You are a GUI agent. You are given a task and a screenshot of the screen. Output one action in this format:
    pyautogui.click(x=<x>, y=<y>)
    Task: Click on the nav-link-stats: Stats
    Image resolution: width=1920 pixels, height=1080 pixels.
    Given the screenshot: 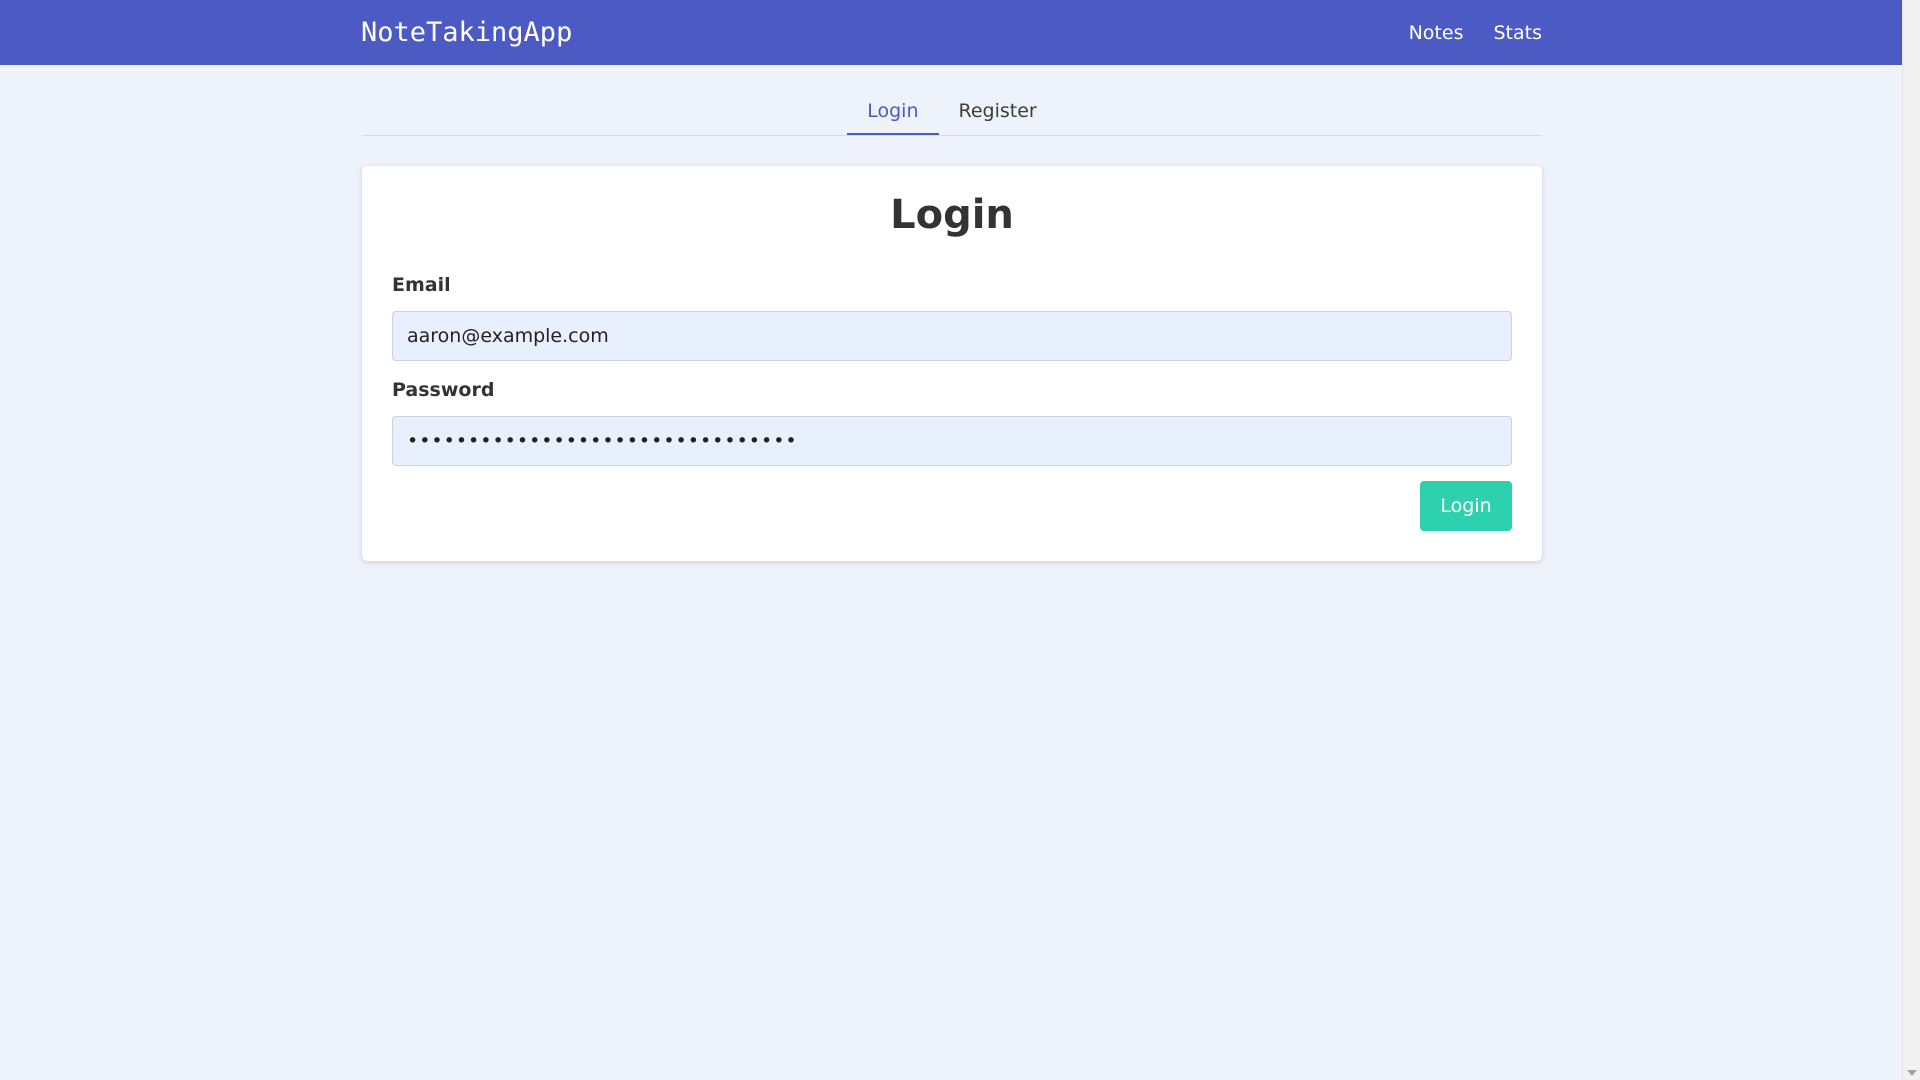 What is the action you would take?
    pyautogui.click(x=1517, y=33)
    